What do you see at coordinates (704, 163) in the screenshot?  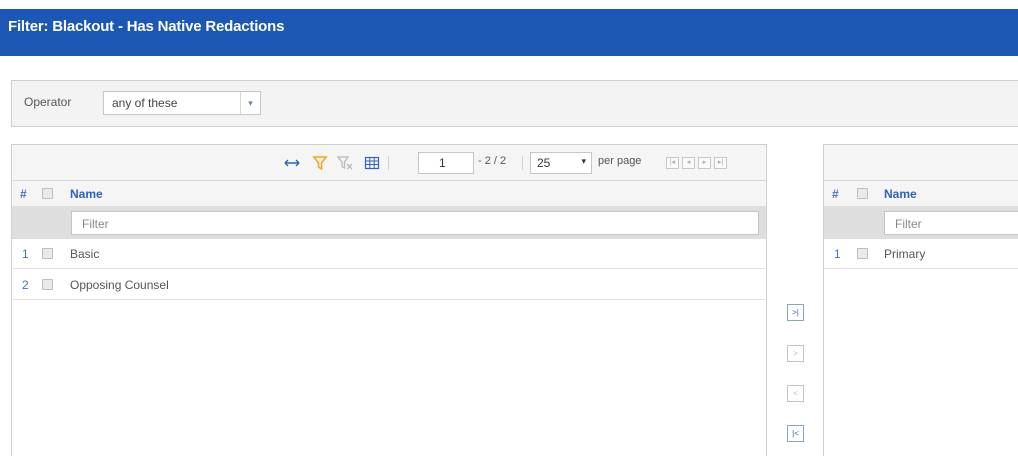 I see `next-page-button: ▸` at bounding box center [704, 163].